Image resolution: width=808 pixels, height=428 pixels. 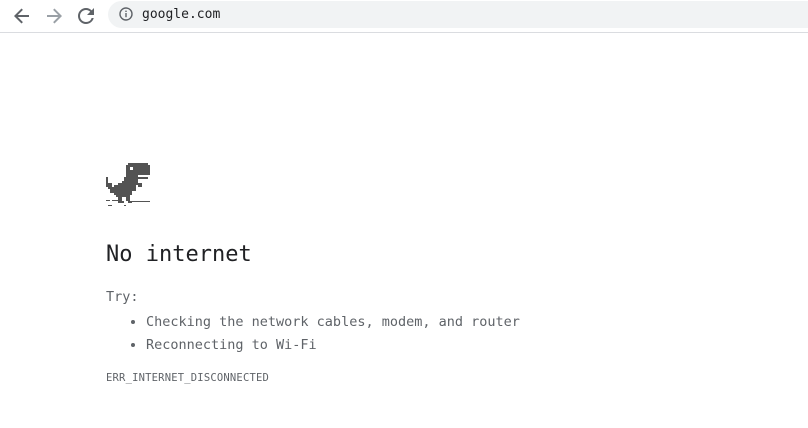 I want to click on try-label: Try:, so click(x=122, y=297).